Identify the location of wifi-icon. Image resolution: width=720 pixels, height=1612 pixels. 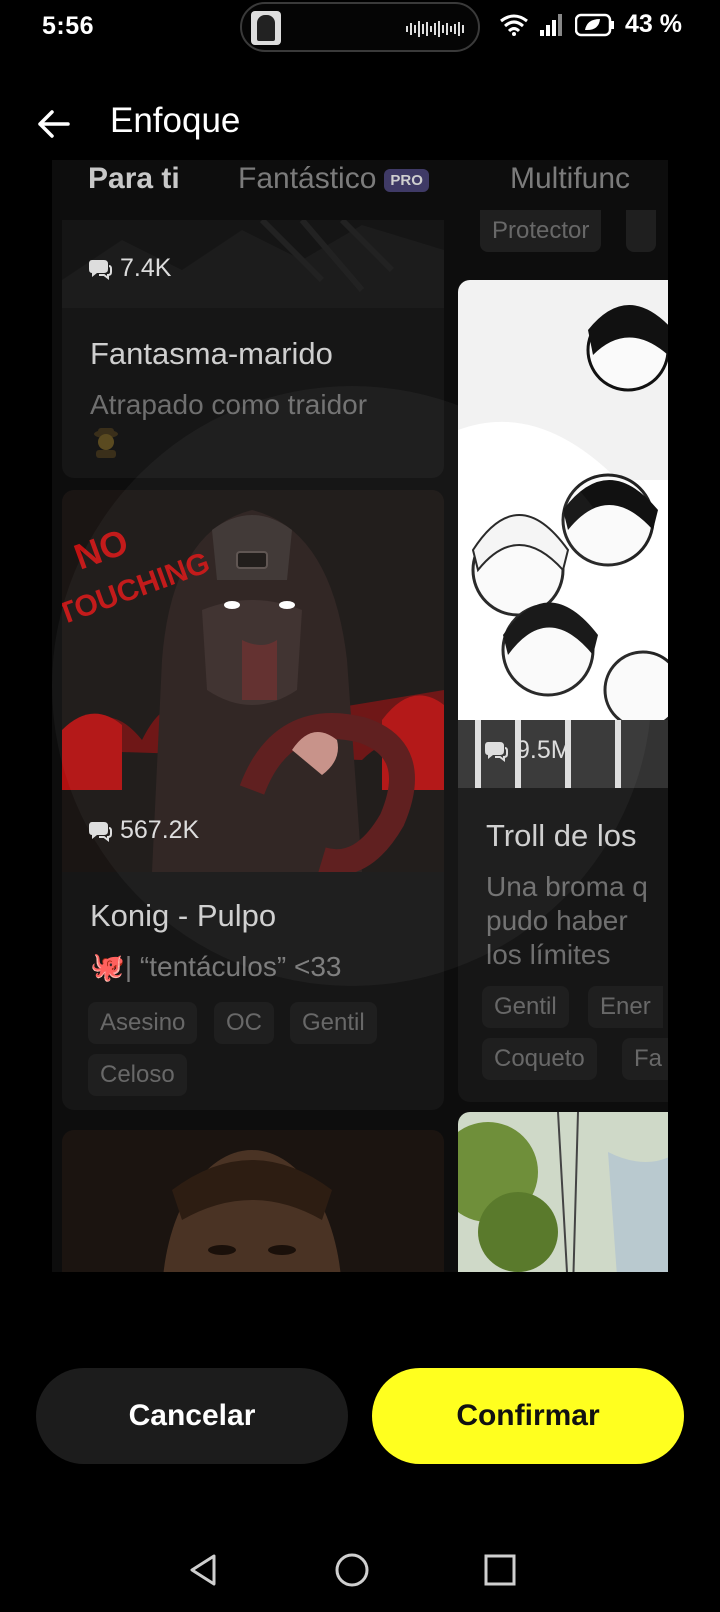
(514, 25).